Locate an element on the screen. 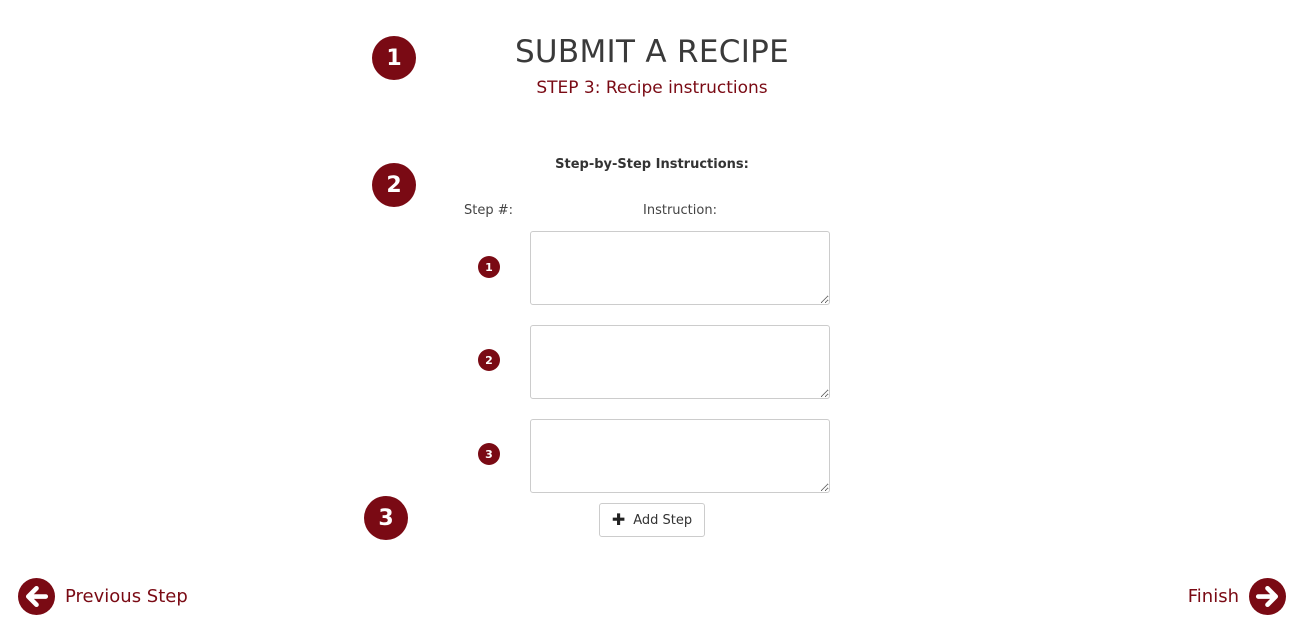 This screenshot has height=620, width=1296. step-number-badge: 1 is located at coordinates (489, 267).